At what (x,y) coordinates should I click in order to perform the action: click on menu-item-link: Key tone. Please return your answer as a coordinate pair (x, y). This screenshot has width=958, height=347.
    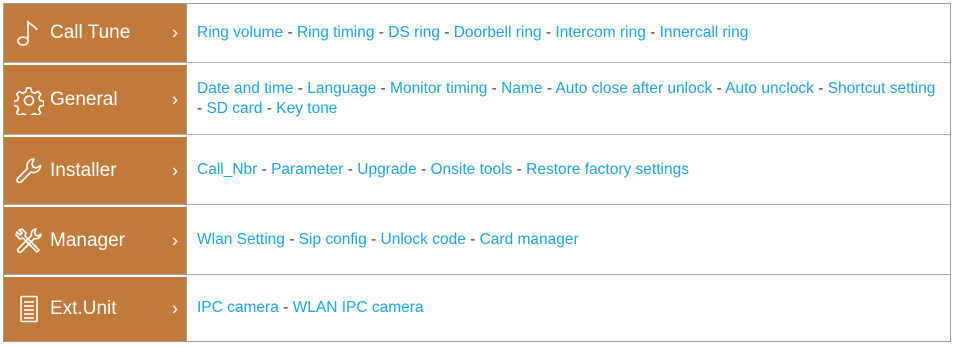
    Looking at the image, I should click on (306, 108).